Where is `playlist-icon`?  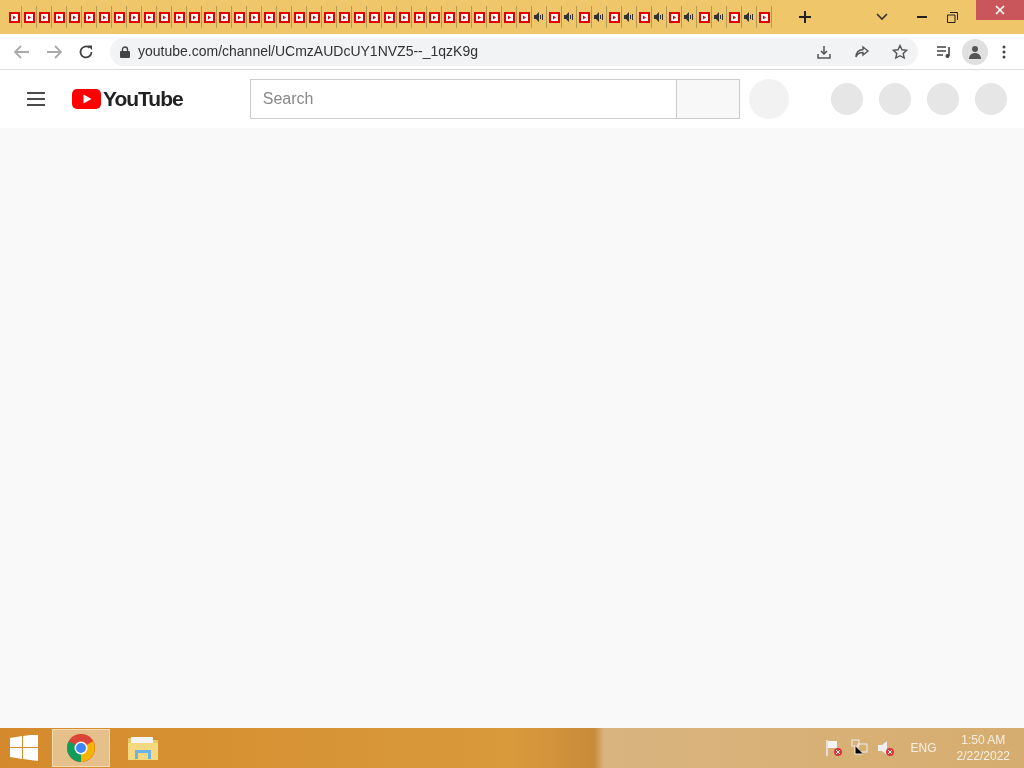 playlist-icon is located at coordinates (944, 51).